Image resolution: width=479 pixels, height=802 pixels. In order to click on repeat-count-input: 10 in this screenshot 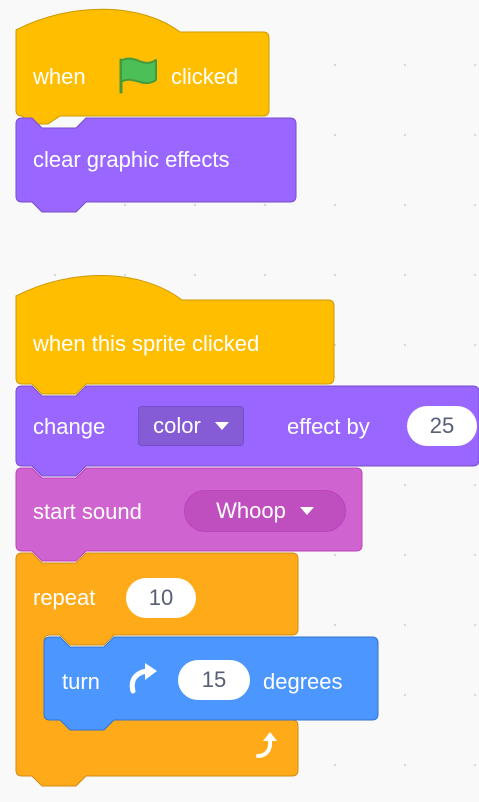, I will do `click(161, 598)`.